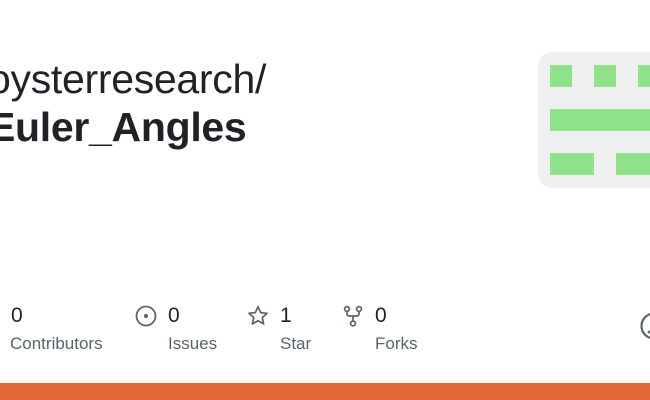  I want to click on github-mark-icon, so click(645, 326).